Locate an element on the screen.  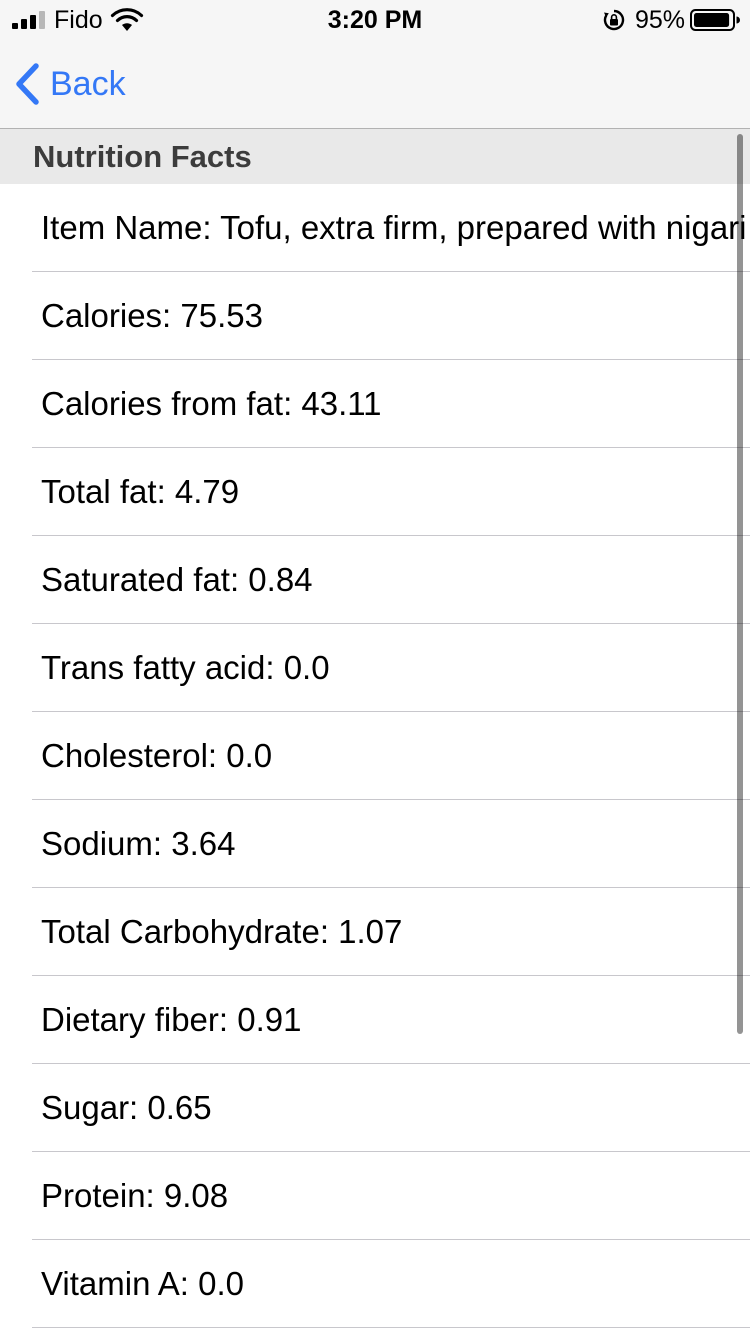
section-title: Nutrition Facts is located at coordinates (142, 156).